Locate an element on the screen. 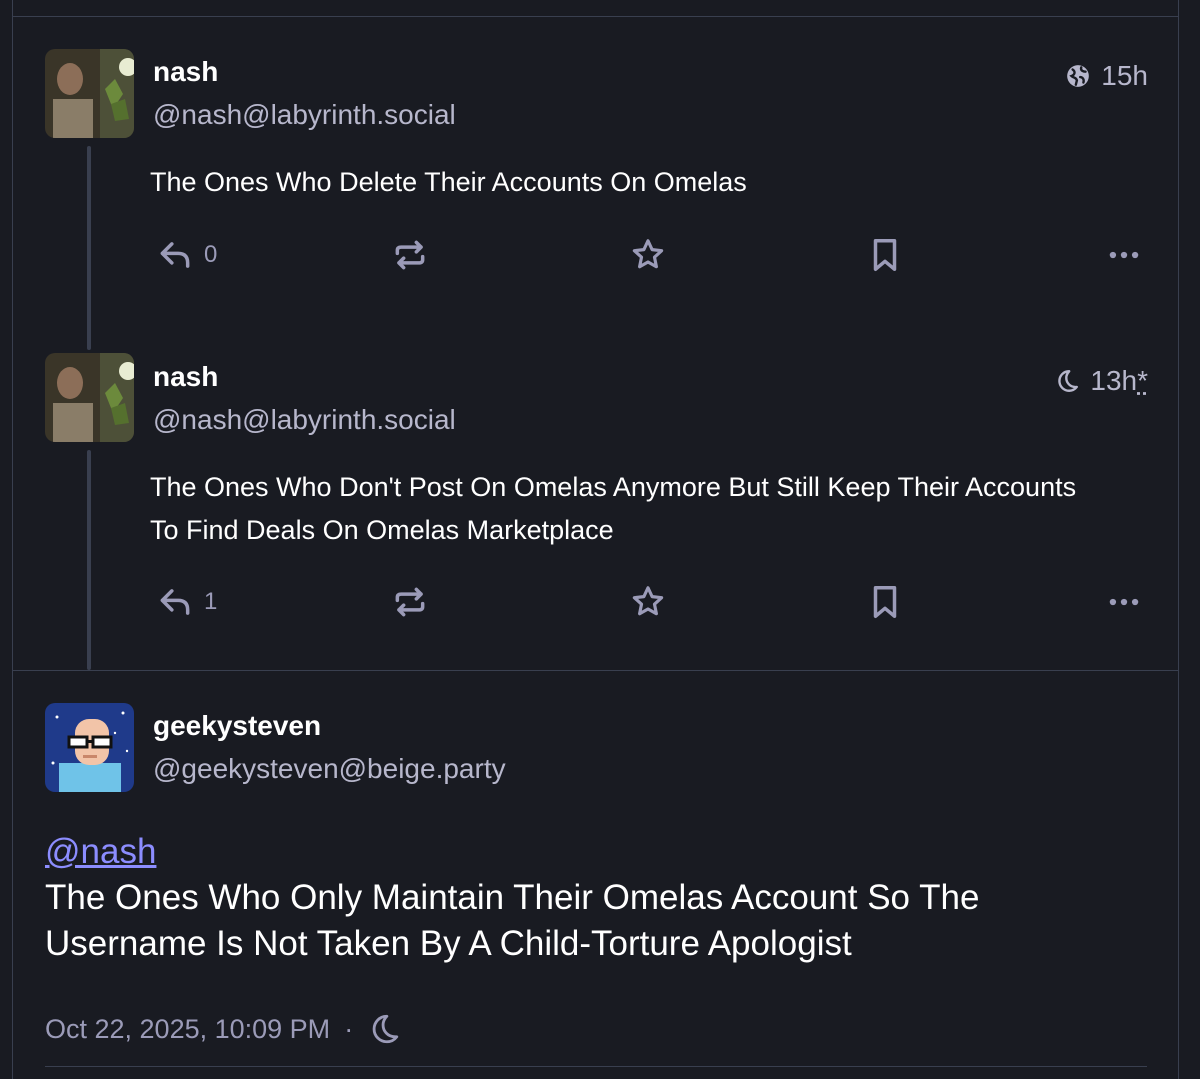 The height and width of the screenshot is (1079, 1200). post-meta: Oct 22, 2025, 10:09 PM · is located at coordinates (223, 1029).